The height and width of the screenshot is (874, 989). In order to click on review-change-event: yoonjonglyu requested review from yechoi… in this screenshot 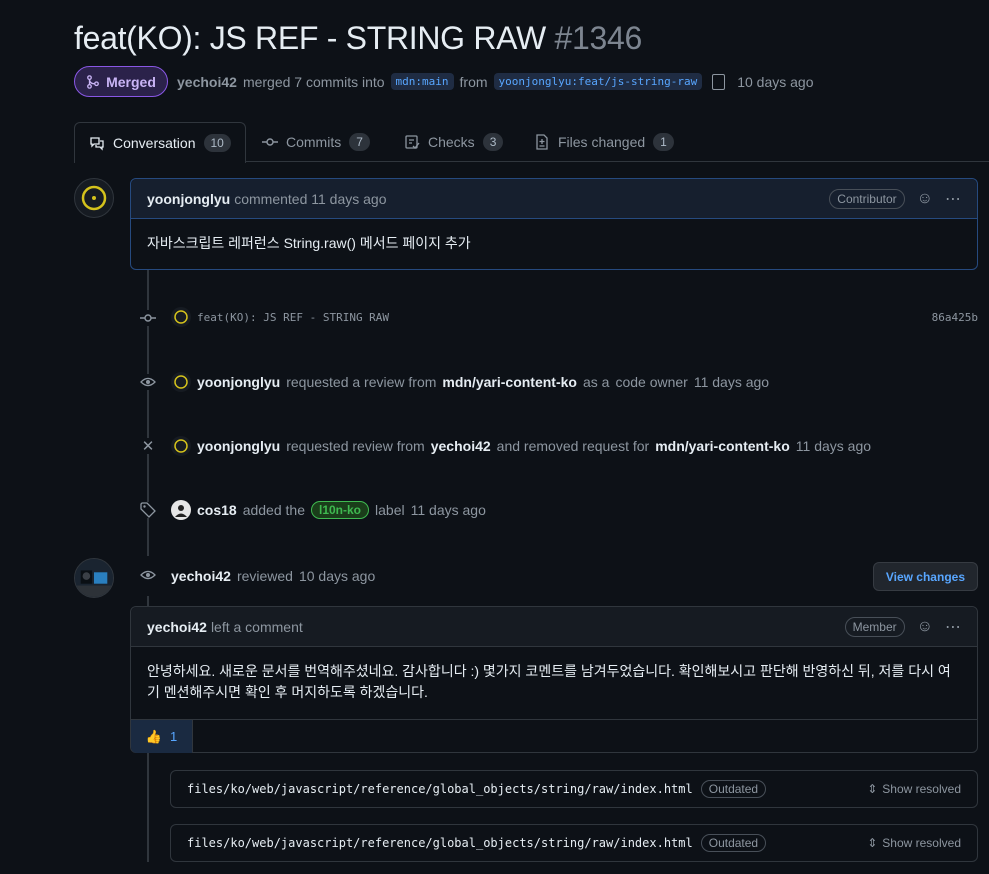, I will do `click(521, 446)`.